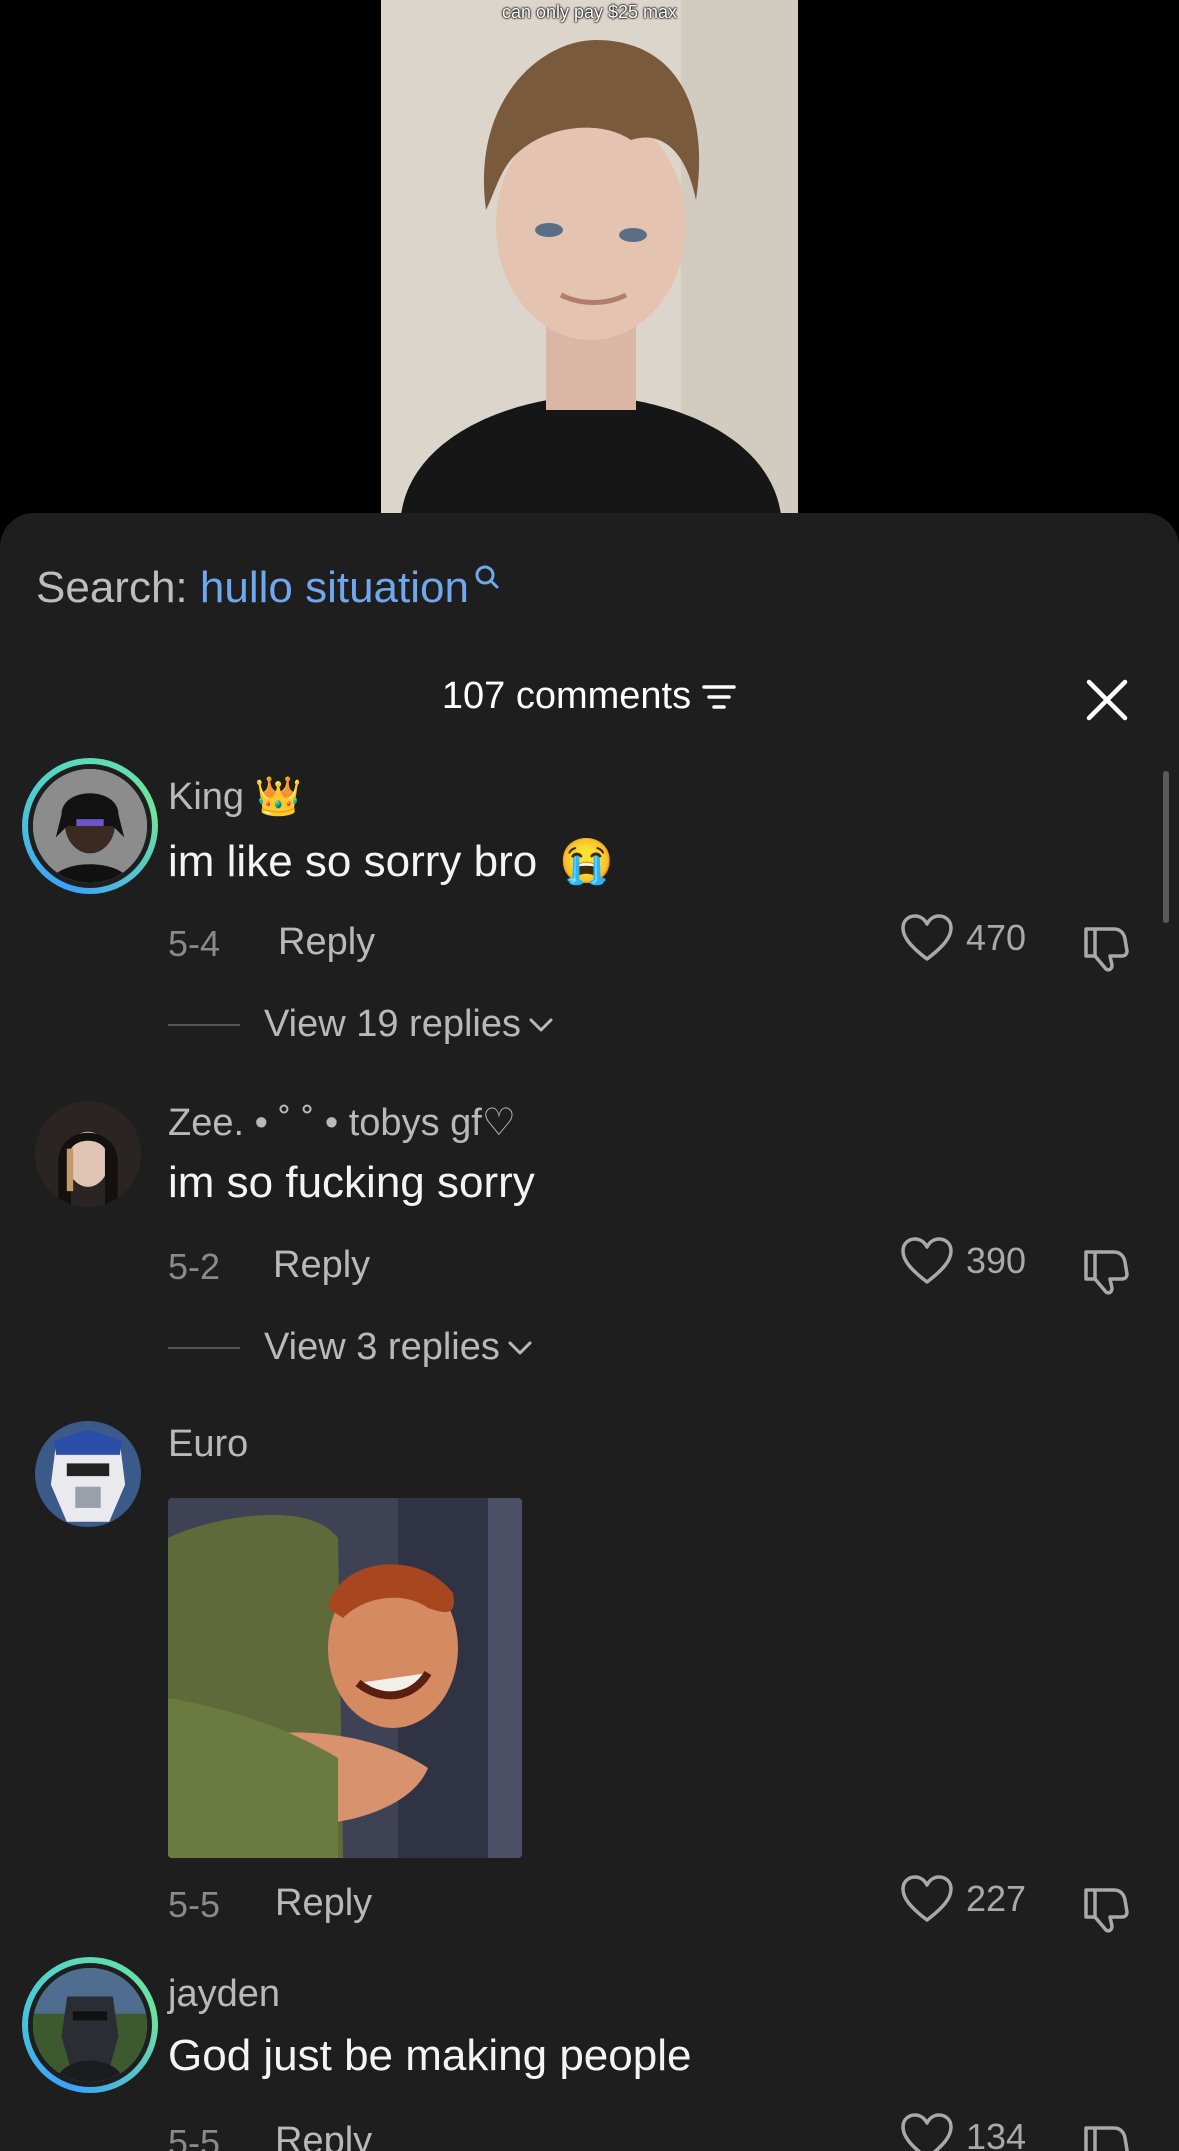 The image size is (1179, 2151). Describe the element at coordinates (963, 938) in the screenshot. I see `like-button: 470` at that location.